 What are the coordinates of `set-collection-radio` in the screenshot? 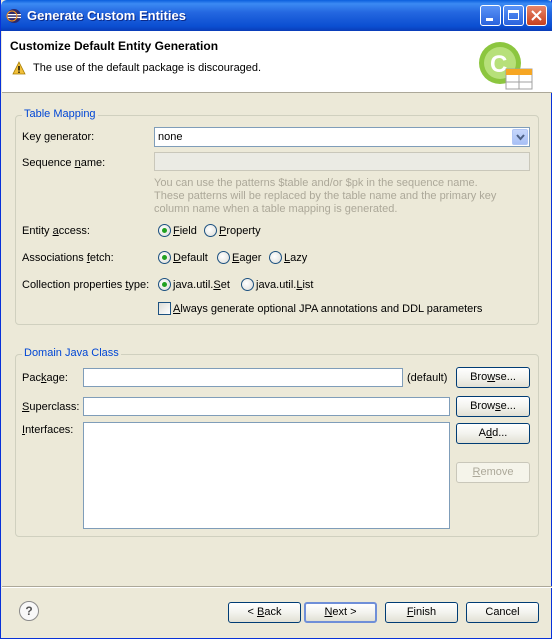 It's located at (164, 284).